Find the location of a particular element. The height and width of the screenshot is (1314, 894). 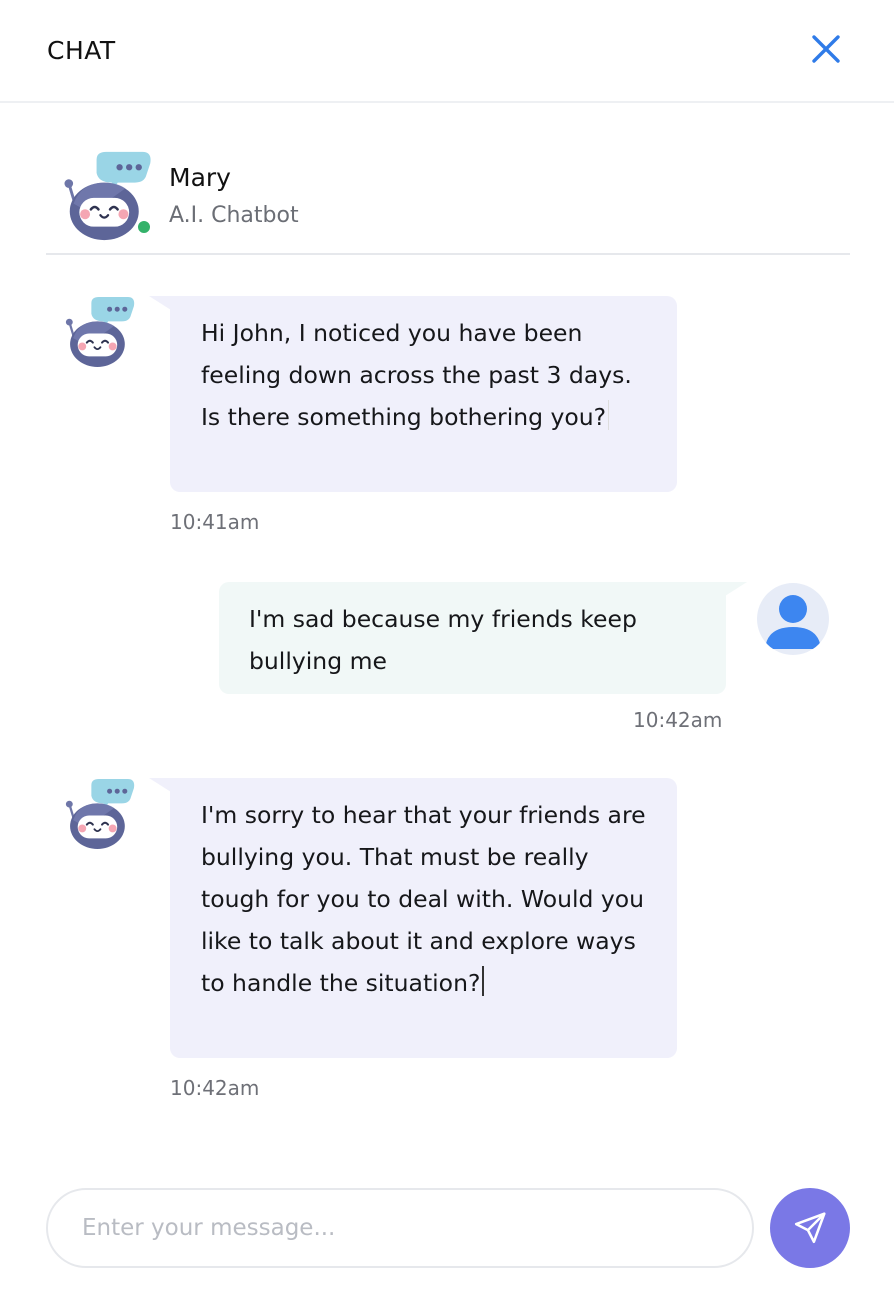

online-status-indicator is located at coordinates (144, 227).